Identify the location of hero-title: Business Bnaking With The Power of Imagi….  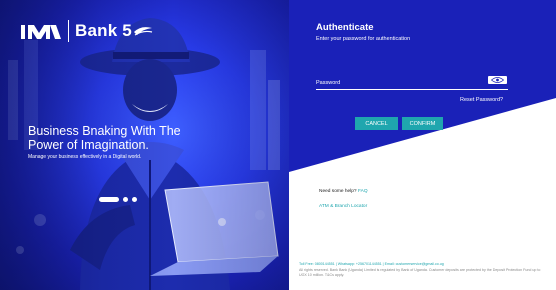
(104, 138).